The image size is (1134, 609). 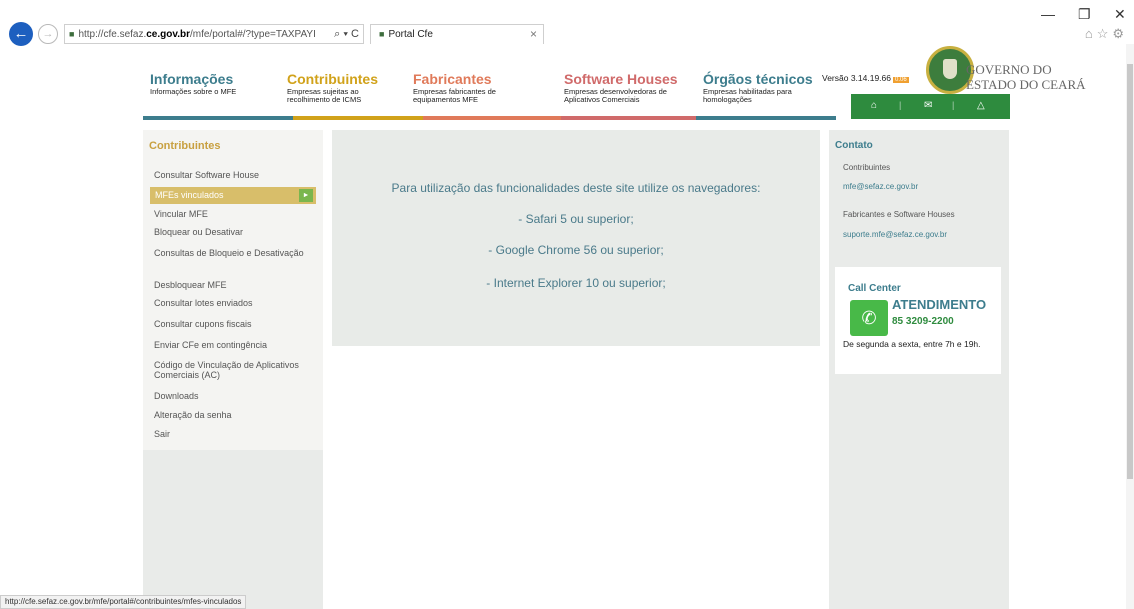 I want to click on gov-line-2: ESTADO DO CEARÁ, so click(x=1026, y=84).